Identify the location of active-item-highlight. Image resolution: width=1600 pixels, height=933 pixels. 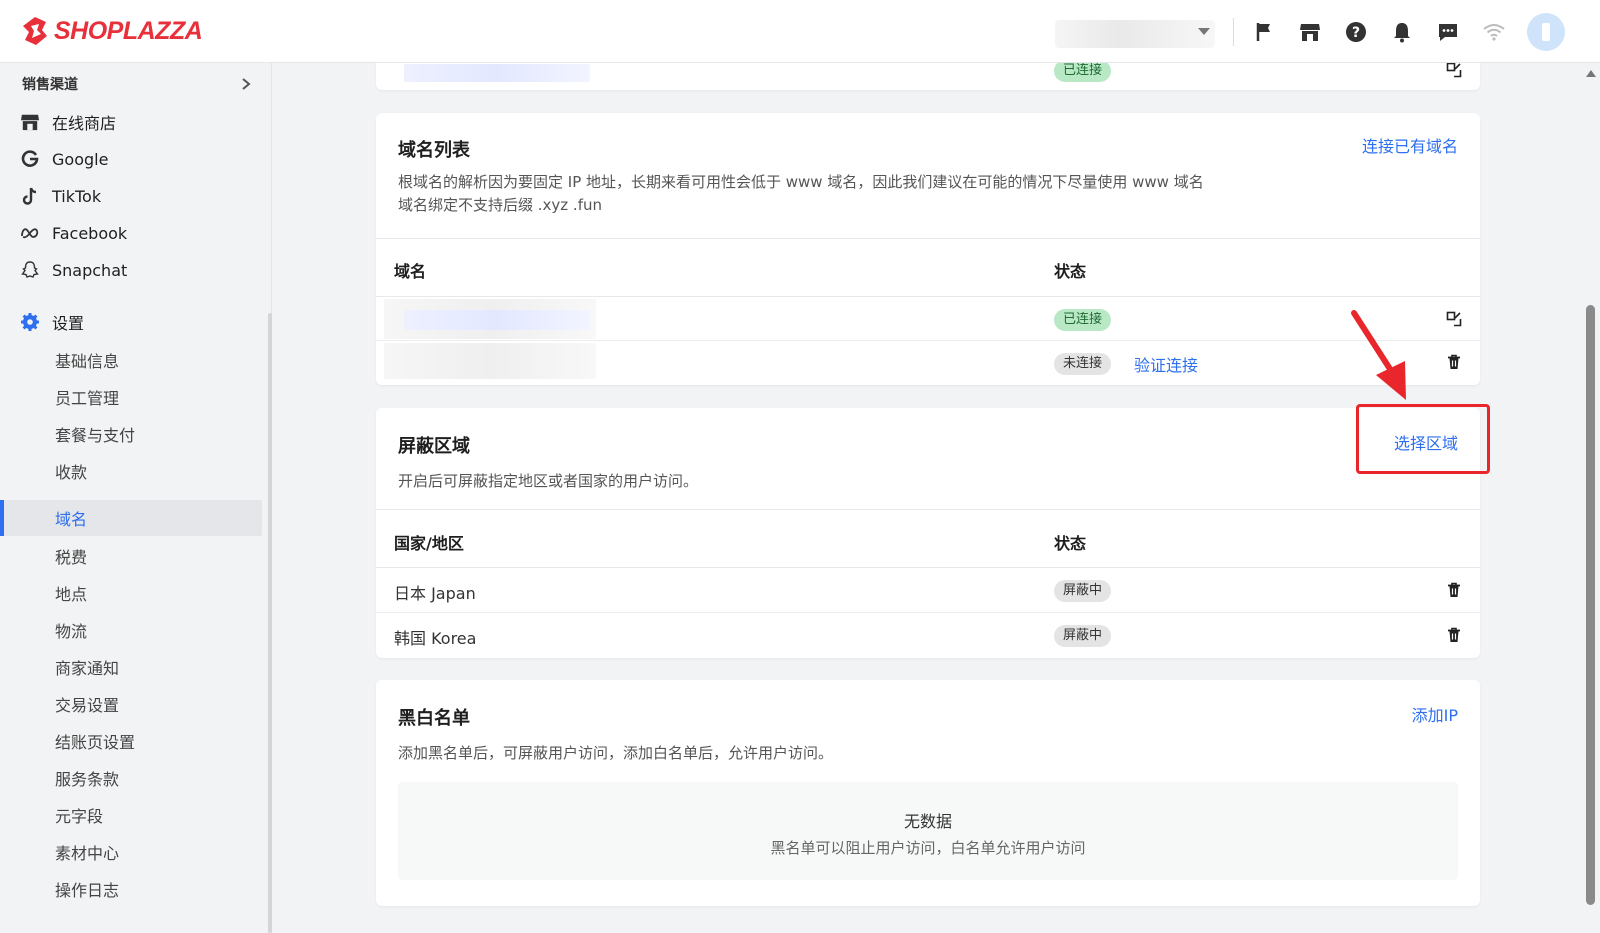
(133, 518).